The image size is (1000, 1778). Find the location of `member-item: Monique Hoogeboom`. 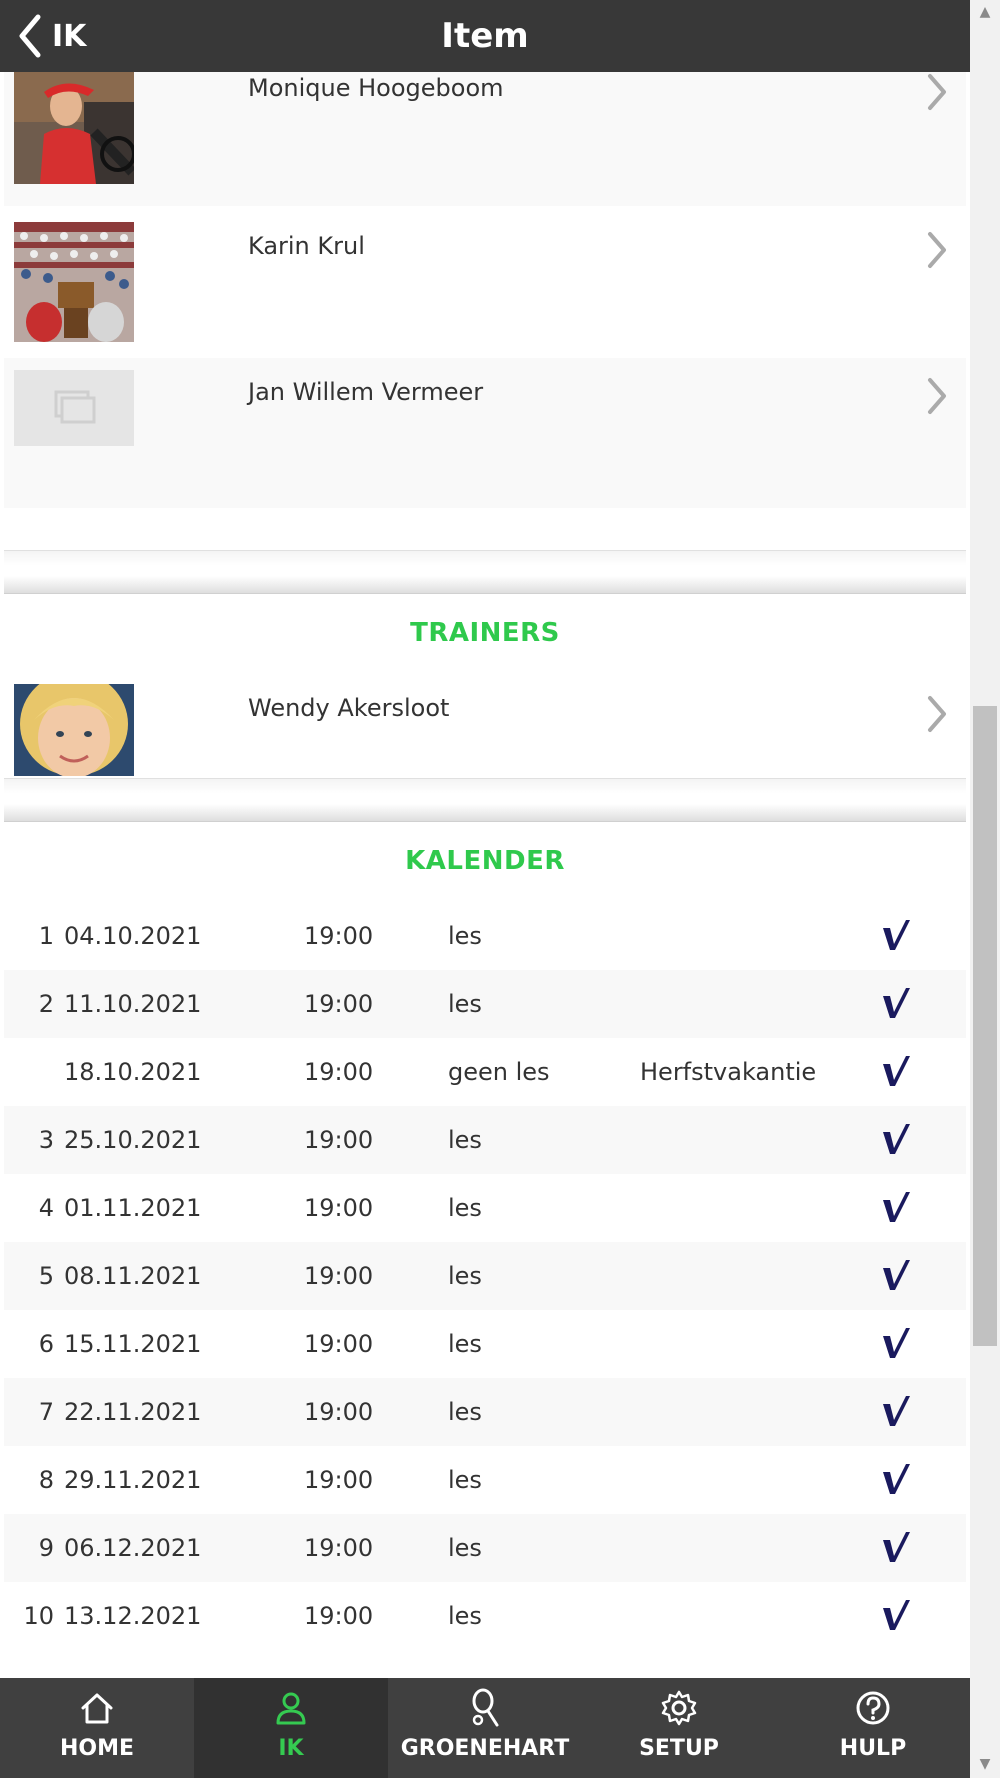

member-item: Monique Hoogeboom is located at coordinates (485, 139).